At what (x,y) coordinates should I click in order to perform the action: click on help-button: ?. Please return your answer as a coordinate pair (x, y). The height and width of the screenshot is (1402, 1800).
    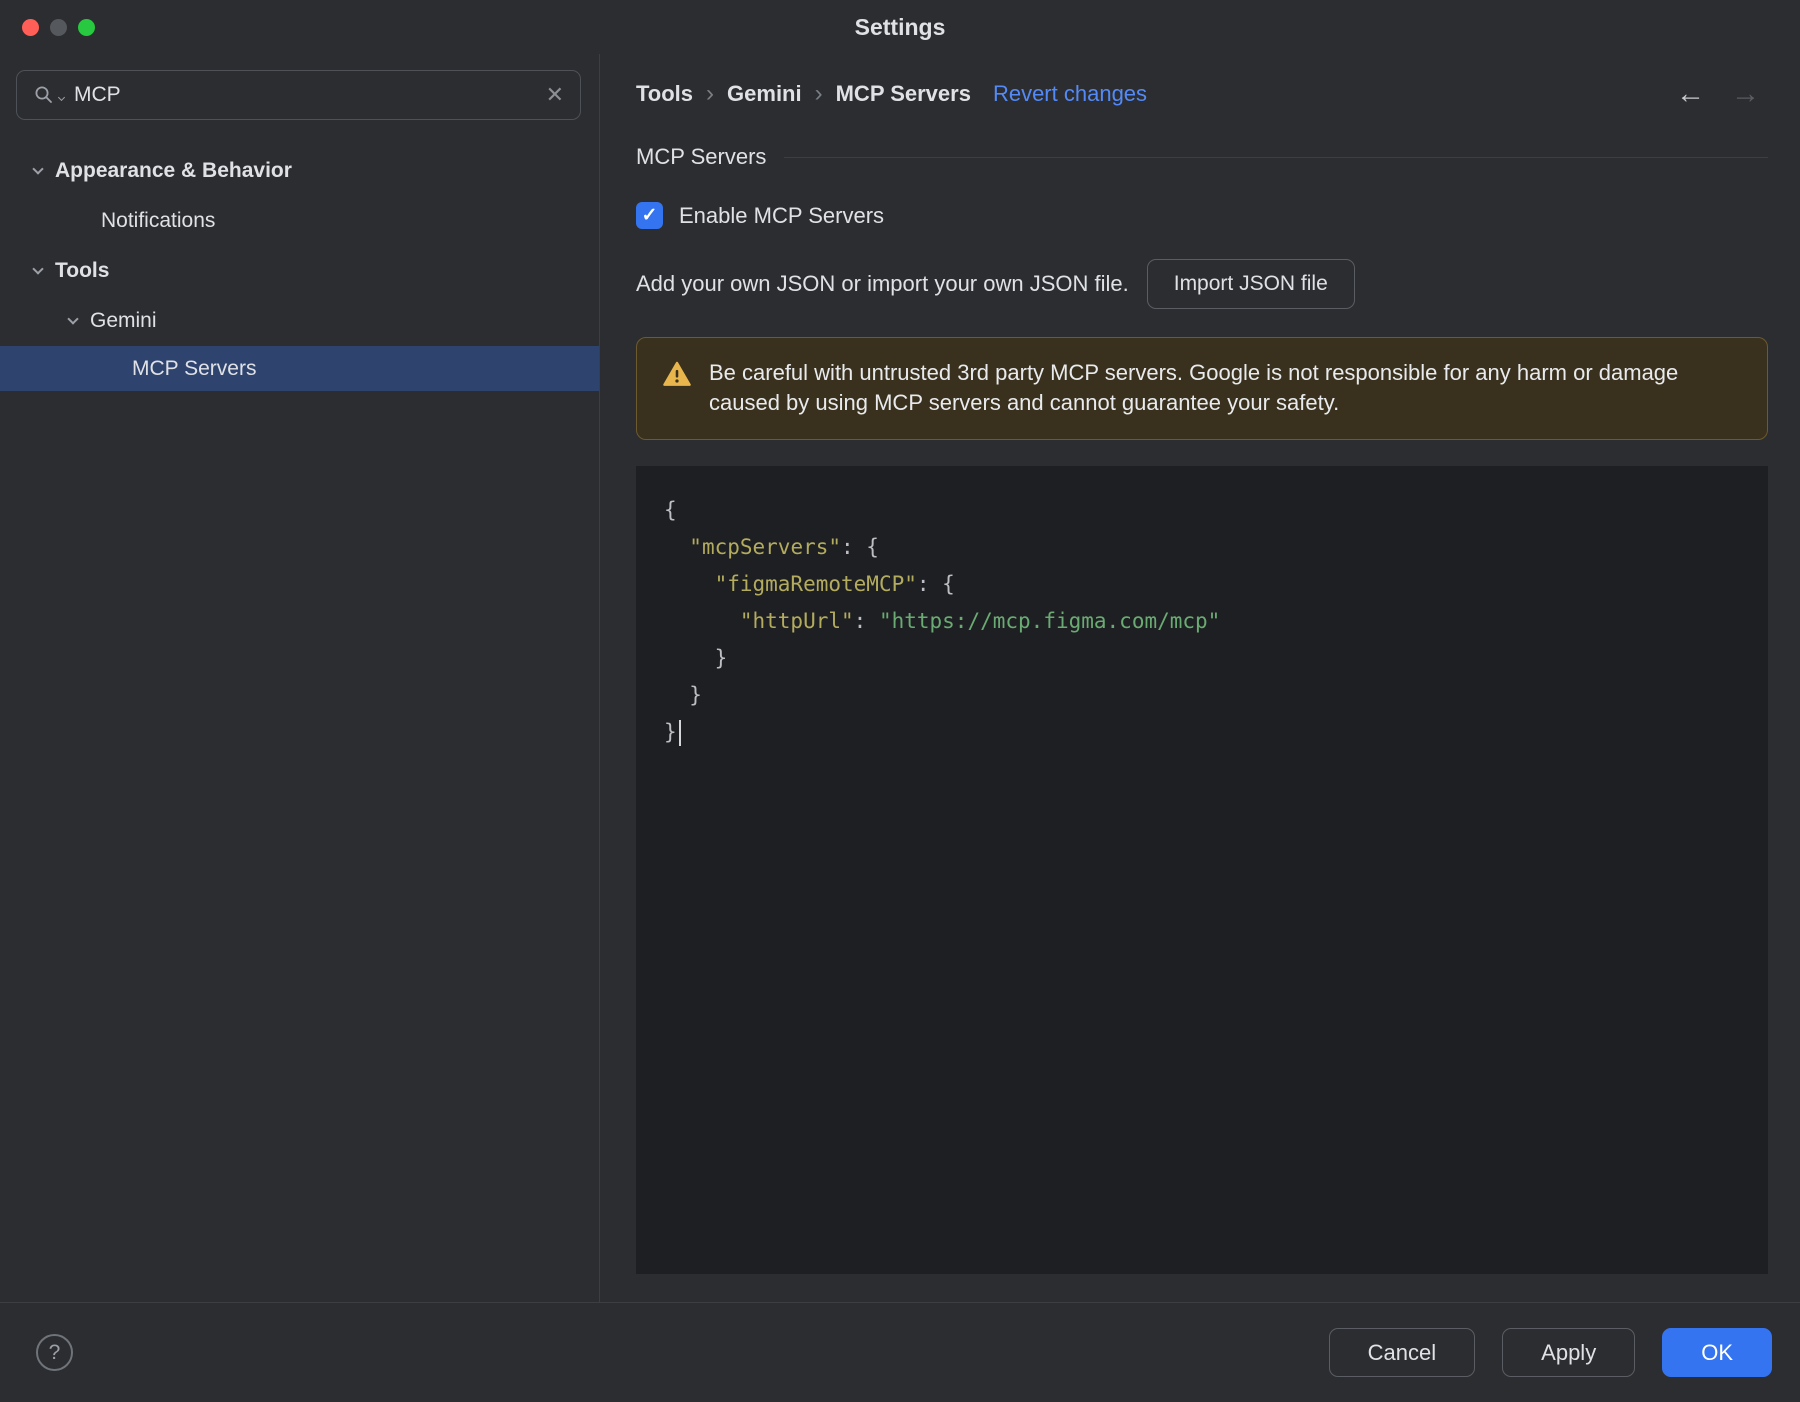
    Looking at the image, I should click on (54, 1352).